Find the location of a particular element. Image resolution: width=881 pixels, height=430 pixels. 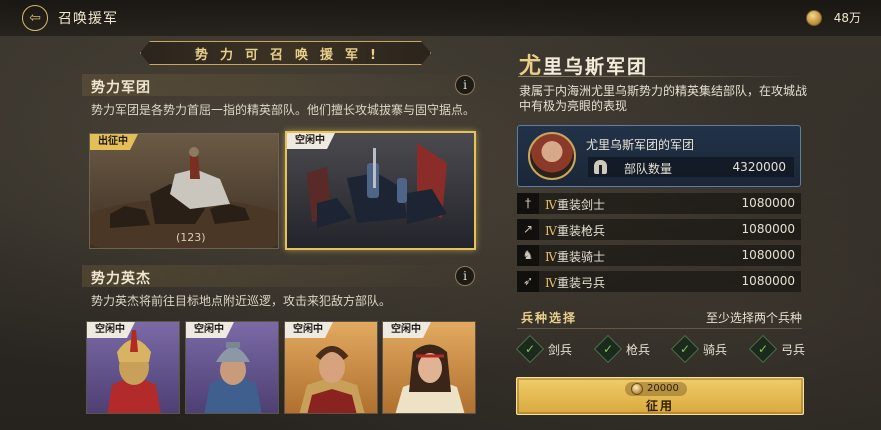

troop-option-label: 骑兵 is located at coordinates (715, 349).